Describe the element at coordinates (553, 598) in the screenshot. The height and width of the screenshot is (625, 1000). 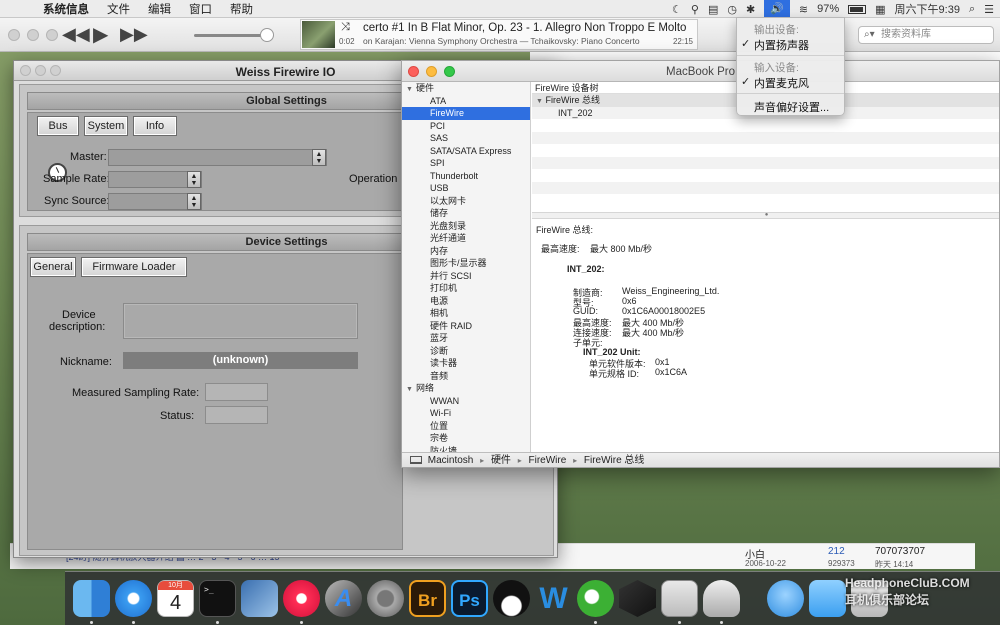
I see `word-icon: W` at that location.